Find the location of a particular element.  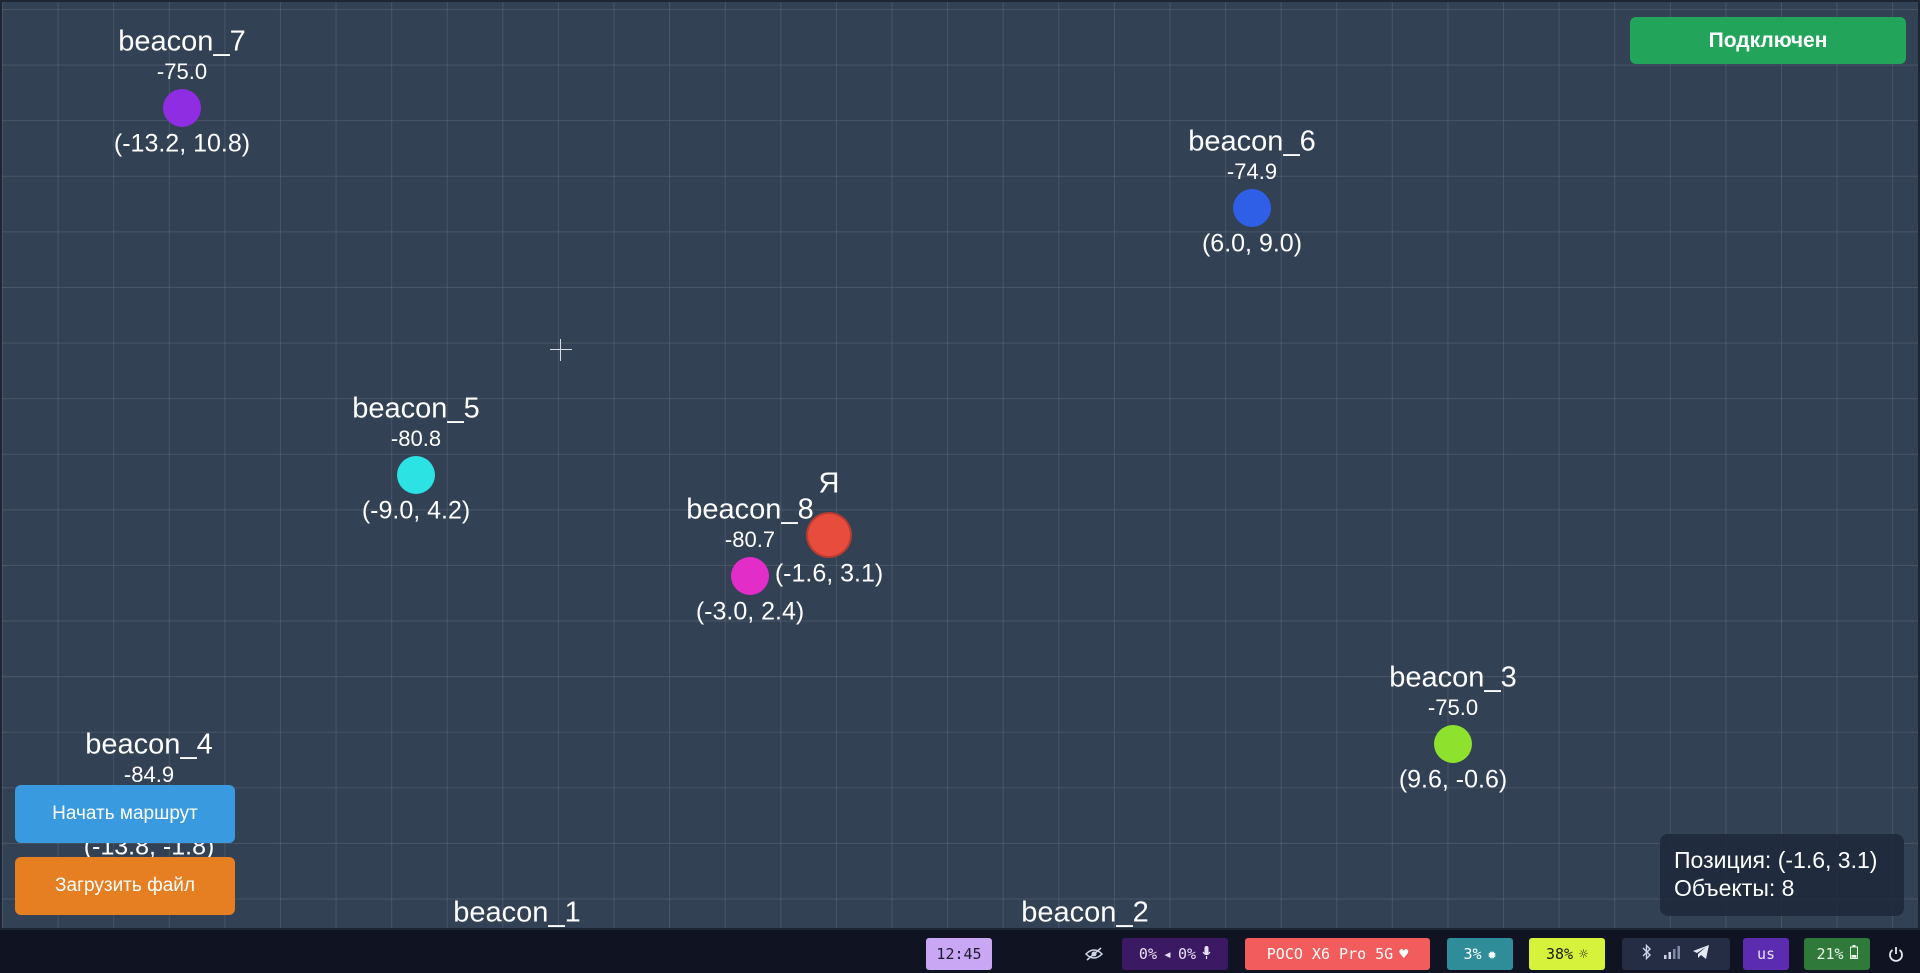

battery-level: 21% is located at coordinates (1830, 954).